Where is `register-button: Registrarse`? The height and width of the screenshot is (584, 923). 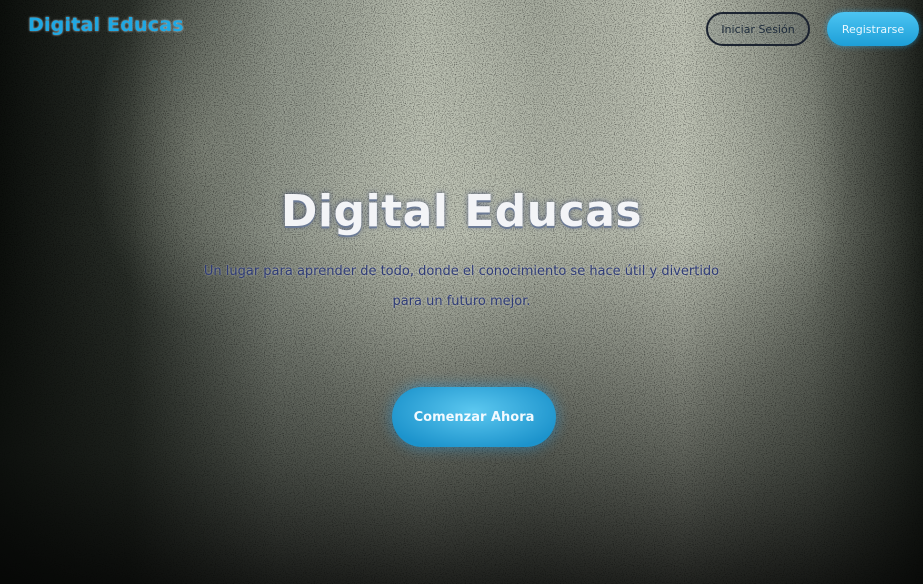 register-button: Registrarse is located at coordinates (873, 29).